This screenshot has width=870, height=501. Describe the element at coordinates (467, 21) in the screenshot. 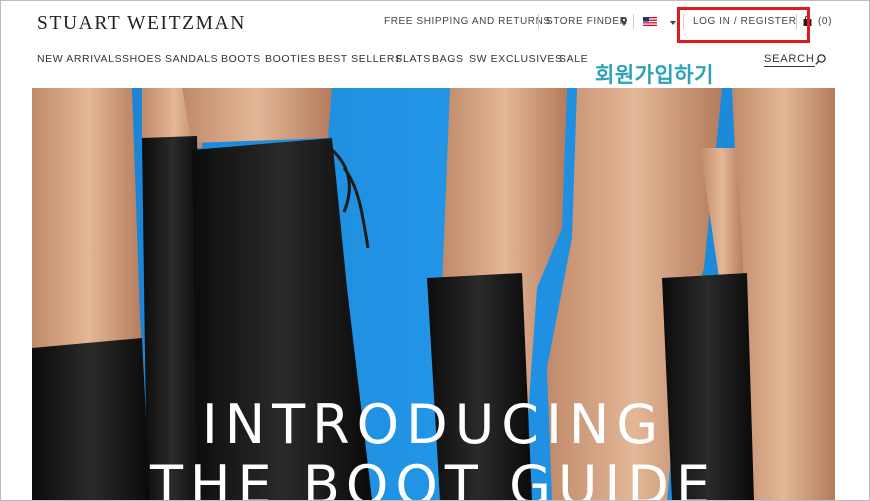

I see `free-shipping-link: FREE SHIPPING AND RETURNS` at that location.